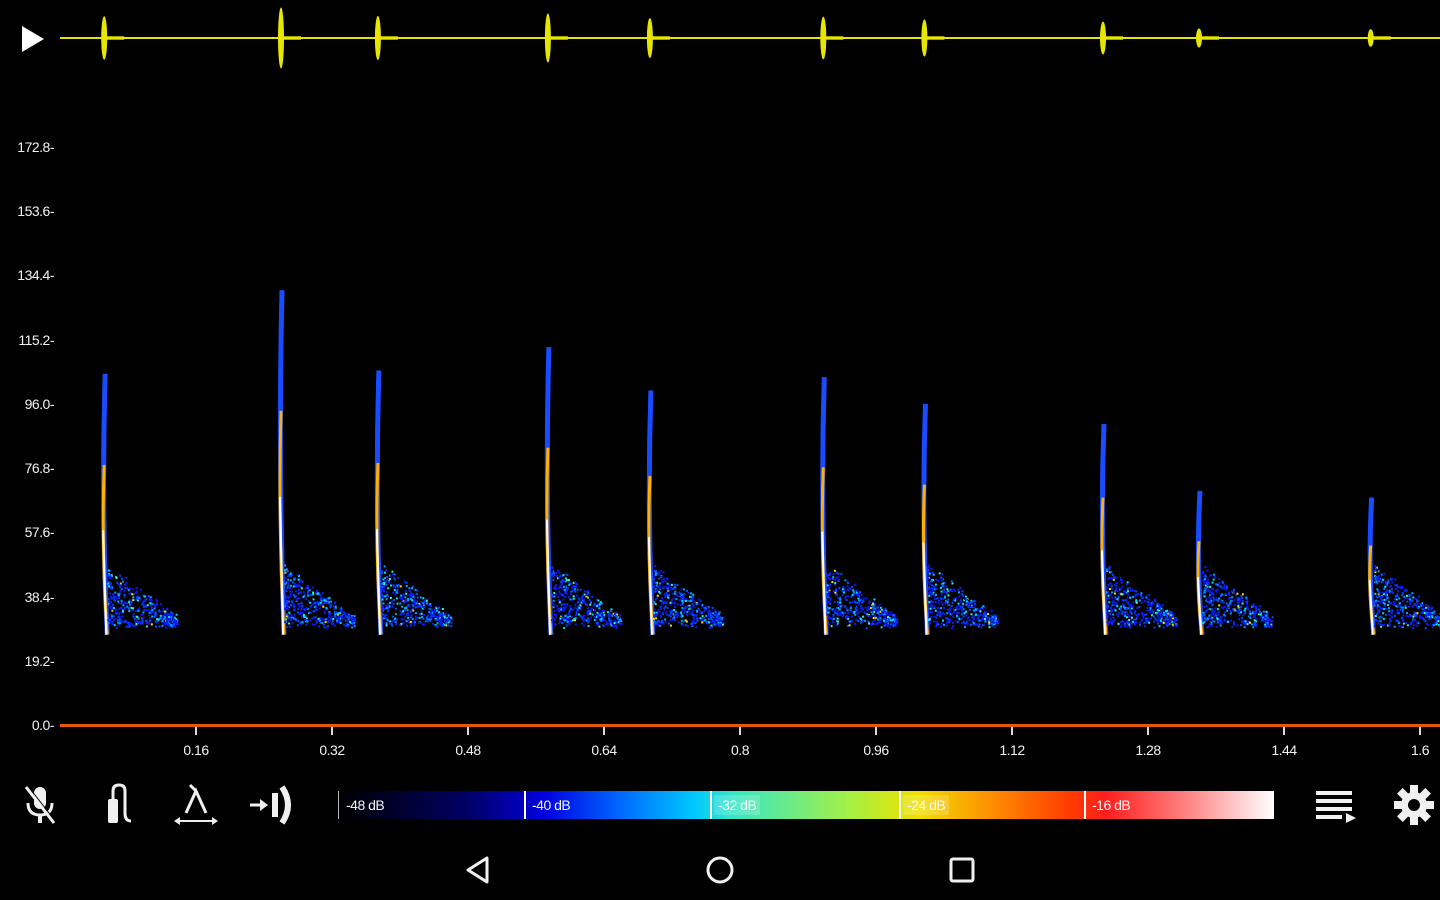 The image size is (1440, 900). I want to click on mic-toggle-button, so click(40, 805).